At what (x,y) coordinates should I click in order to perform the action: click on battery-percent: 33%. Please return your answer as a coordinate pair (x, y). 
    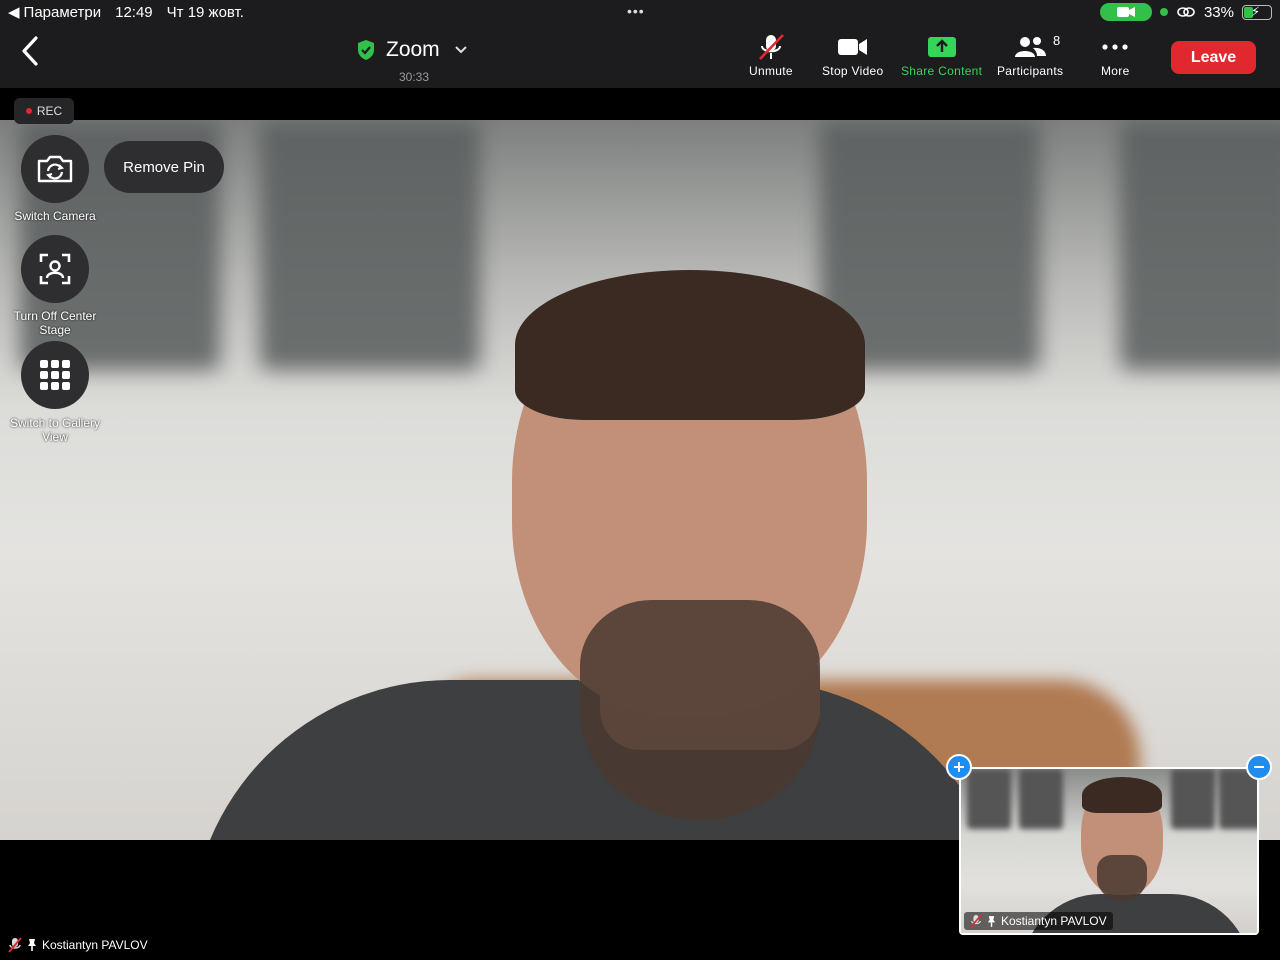
    Looking at the image, I should click on (1218, 12).